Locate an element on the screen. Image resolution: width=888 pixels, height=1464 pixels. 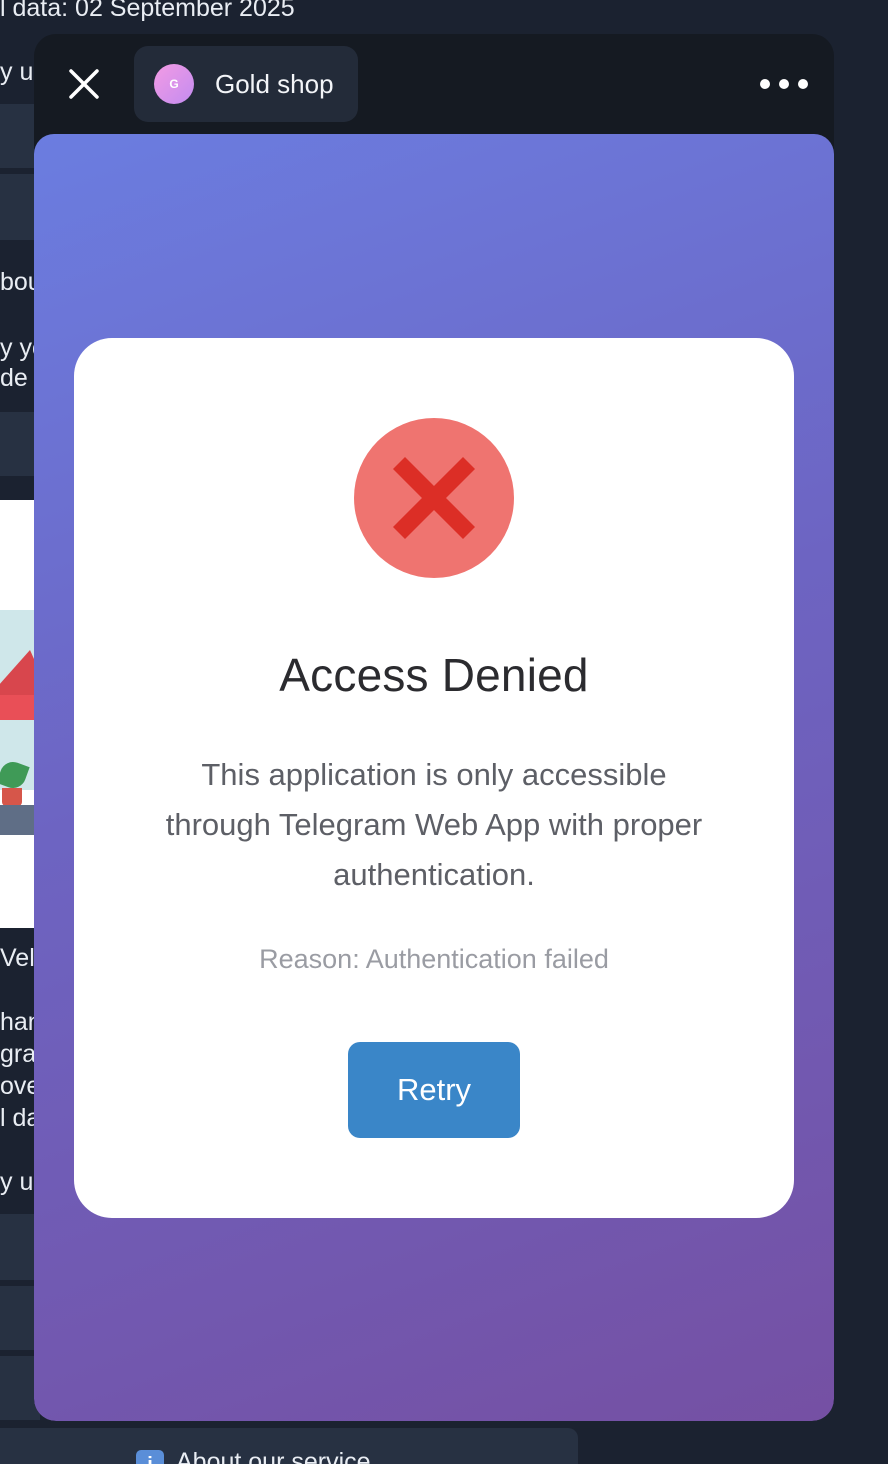
about-service-button: i About our service is located at coordinates (289, 1446).